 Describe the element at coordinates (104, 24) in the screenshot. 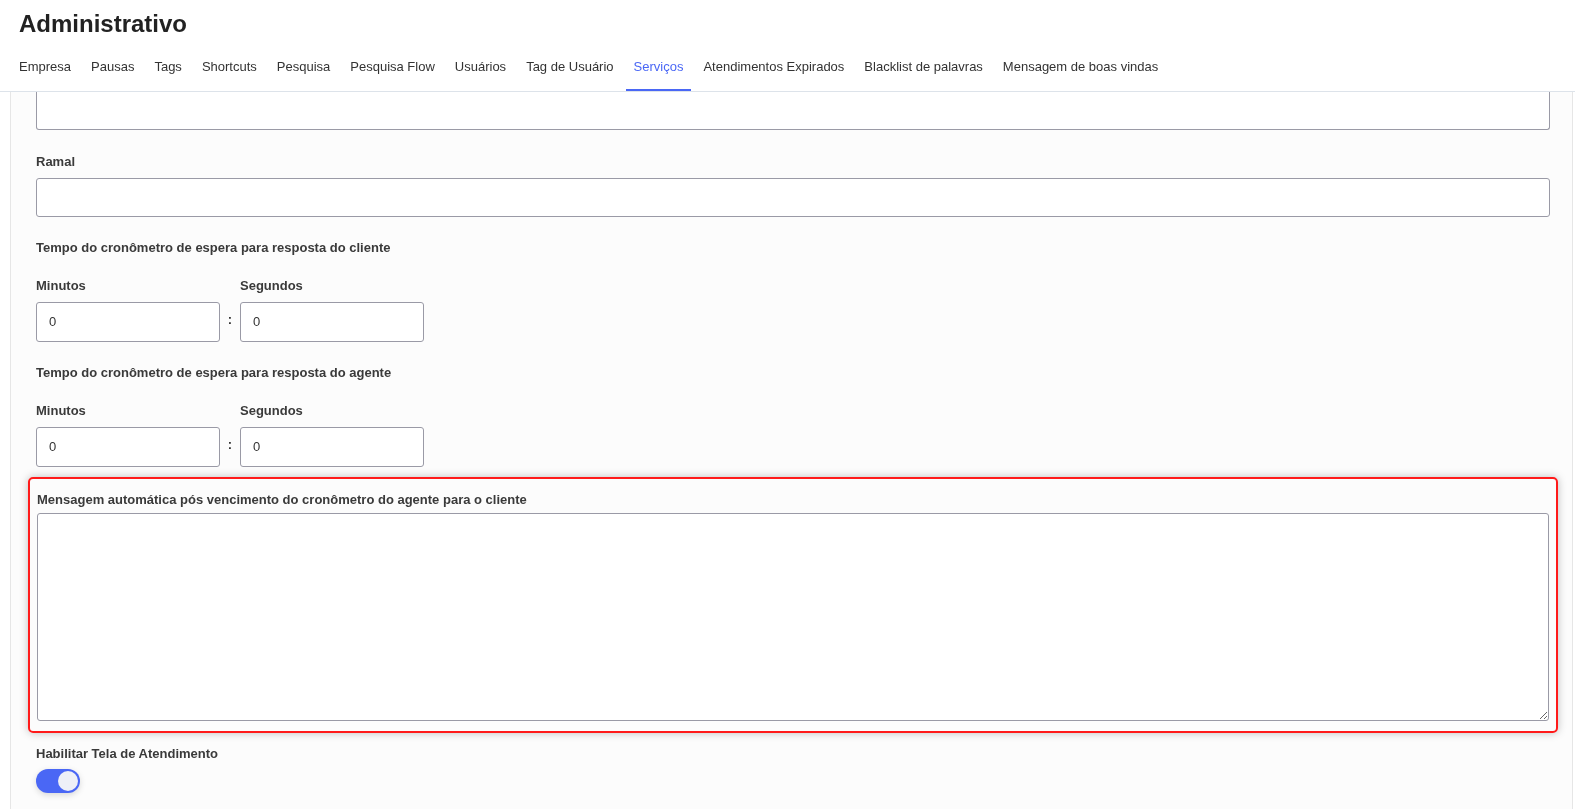

I see `page-title: Administrativo` at that location.